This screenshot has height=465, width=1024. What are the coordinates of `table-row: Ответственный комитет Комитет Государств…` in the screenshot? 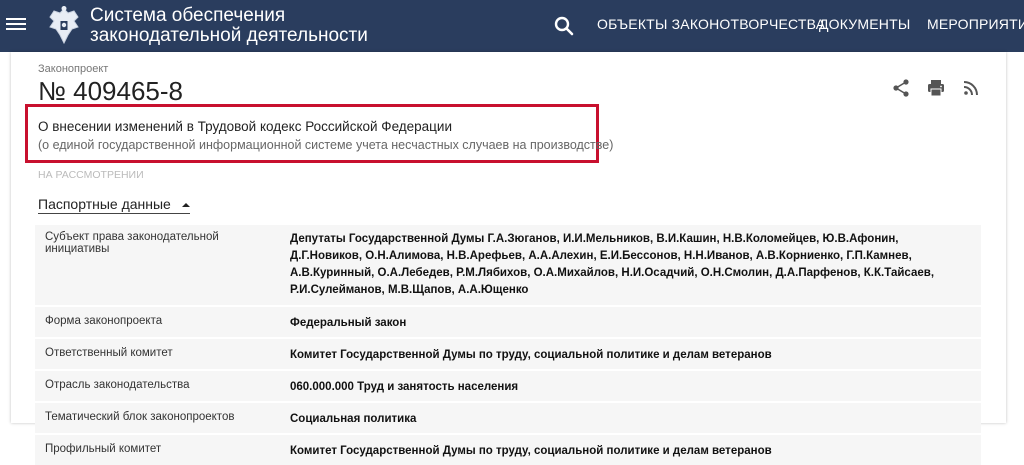 It's located at (508, 354).